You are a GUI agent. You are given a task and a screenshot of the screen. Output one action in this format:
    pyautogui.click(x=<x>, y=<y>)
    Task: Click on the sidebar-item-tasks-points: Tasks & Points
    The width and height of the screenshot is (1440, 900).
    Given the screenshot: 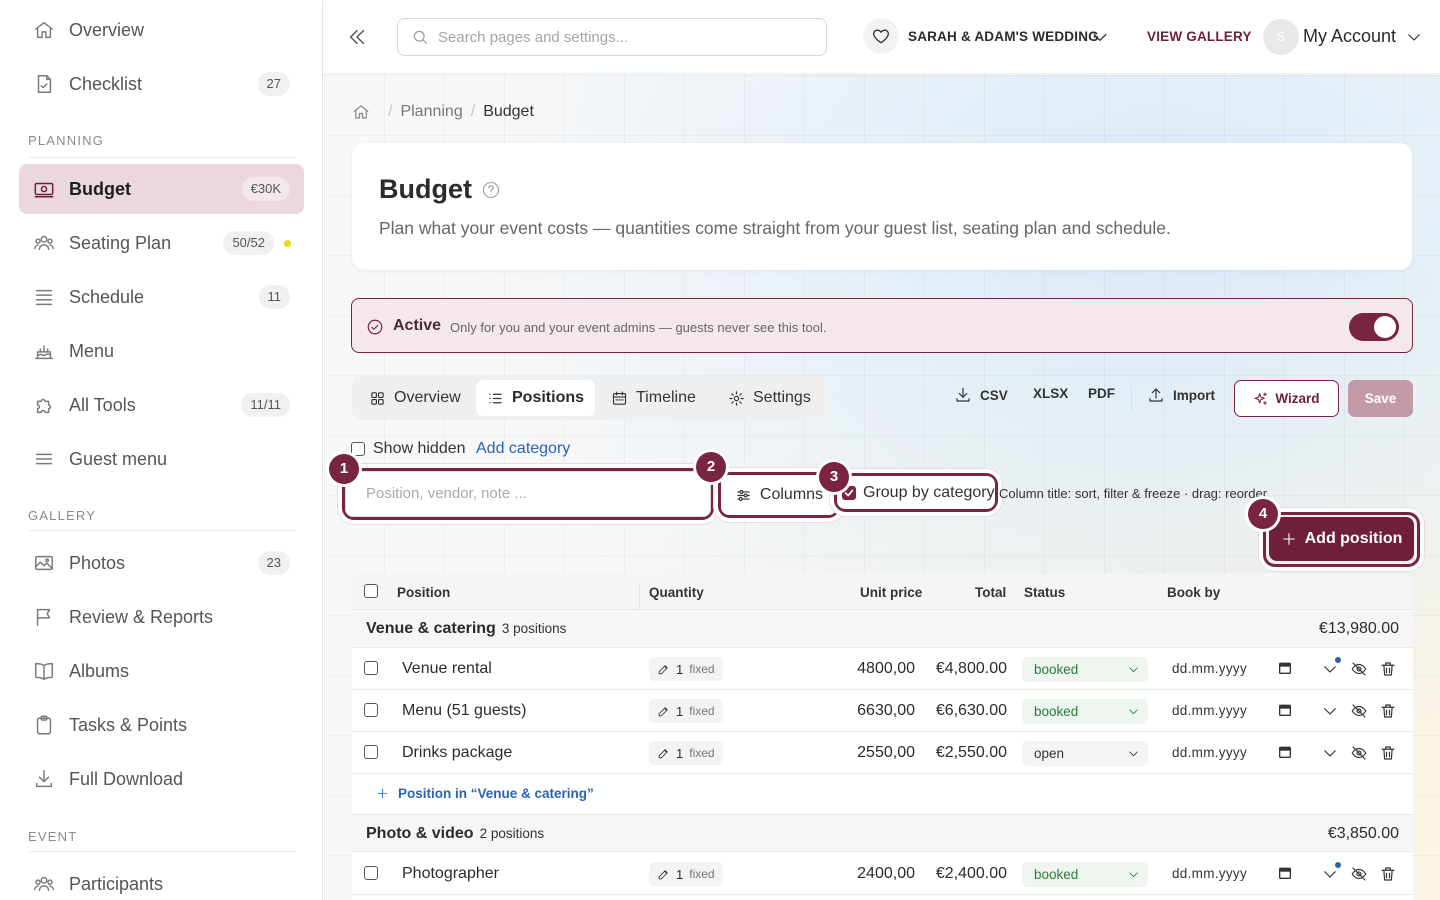 What is the action you would take?
    pyautogui.click(x=161, y=725)
    